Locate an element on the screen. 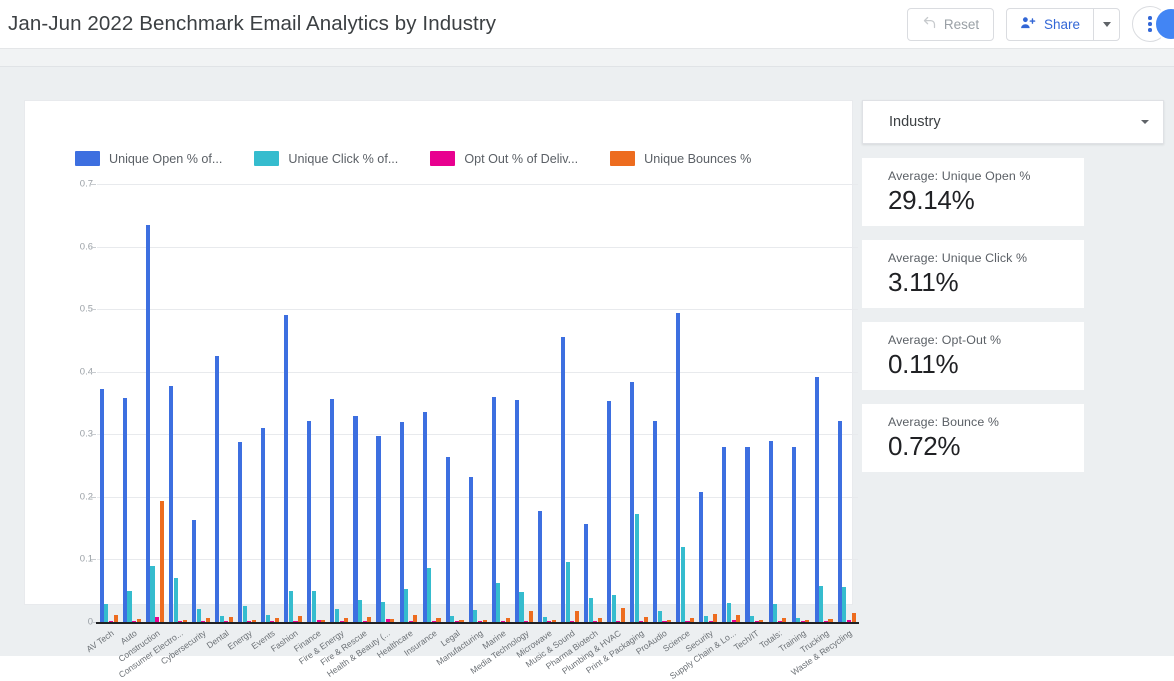 This screenshot has height=681, width=1174. scorecard: Average: Opt-Out % 0.11% is located at coordinates (973, 356).